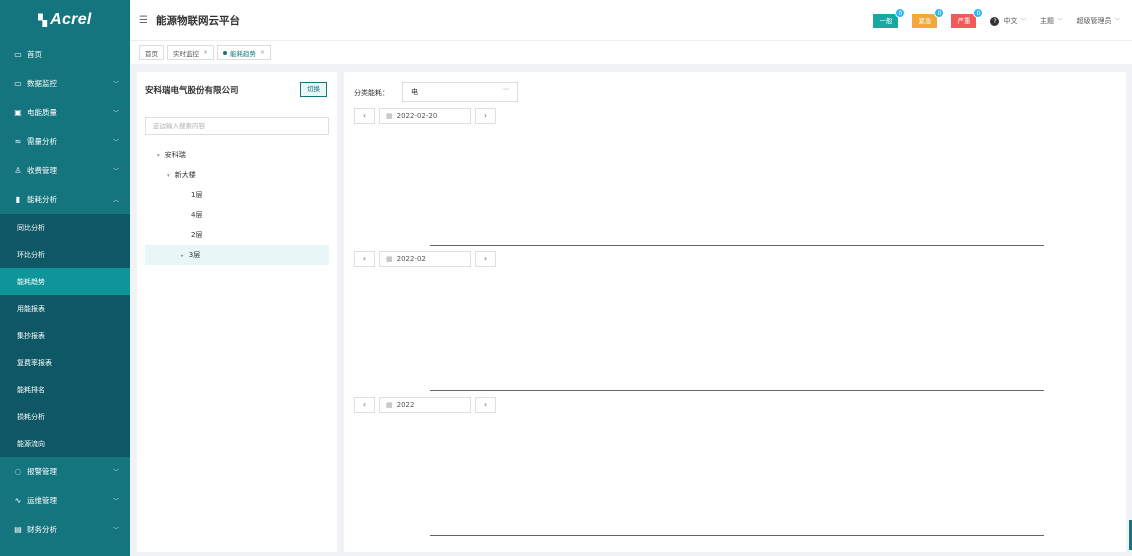 Image resolution: width=1132 pixels, height=556 pixels. Describe the element at coordinates (115, 200) in the screenshot. I see `chevron-up-icon: ︿` at that location.